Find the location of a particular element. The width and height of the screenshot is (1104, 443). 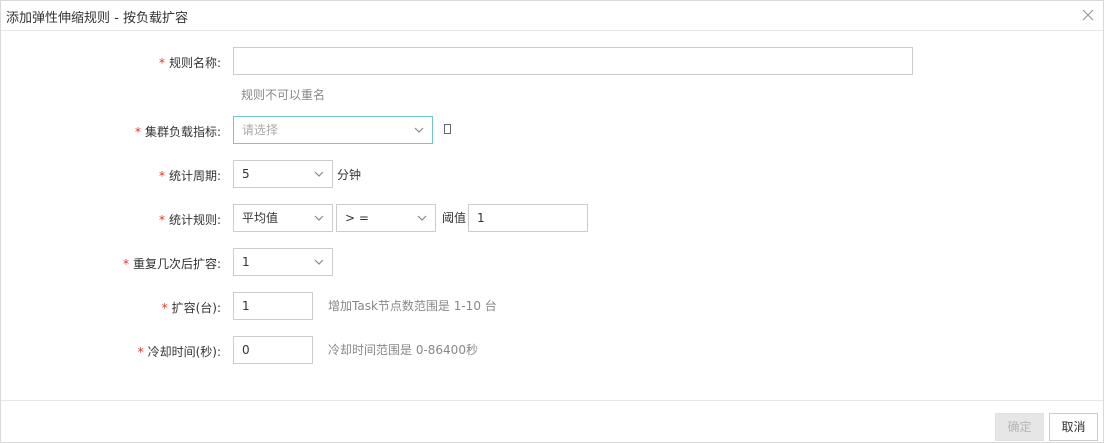

scale-label: * 扩容(台): is located at coordinates (191, 308).